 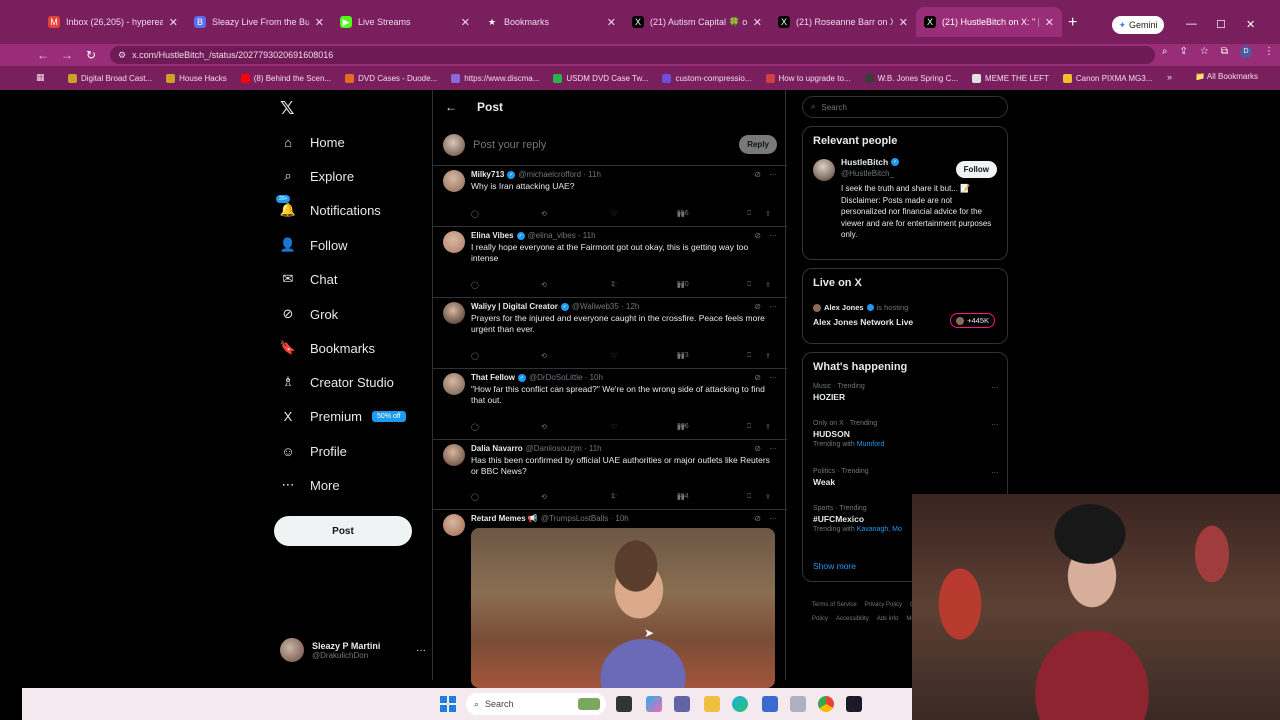 What do you see at coordinates (906, 477) in the screenshot?
I see `trend-item: Politics · Trending Weak ···` at bounding box center [906, 477].